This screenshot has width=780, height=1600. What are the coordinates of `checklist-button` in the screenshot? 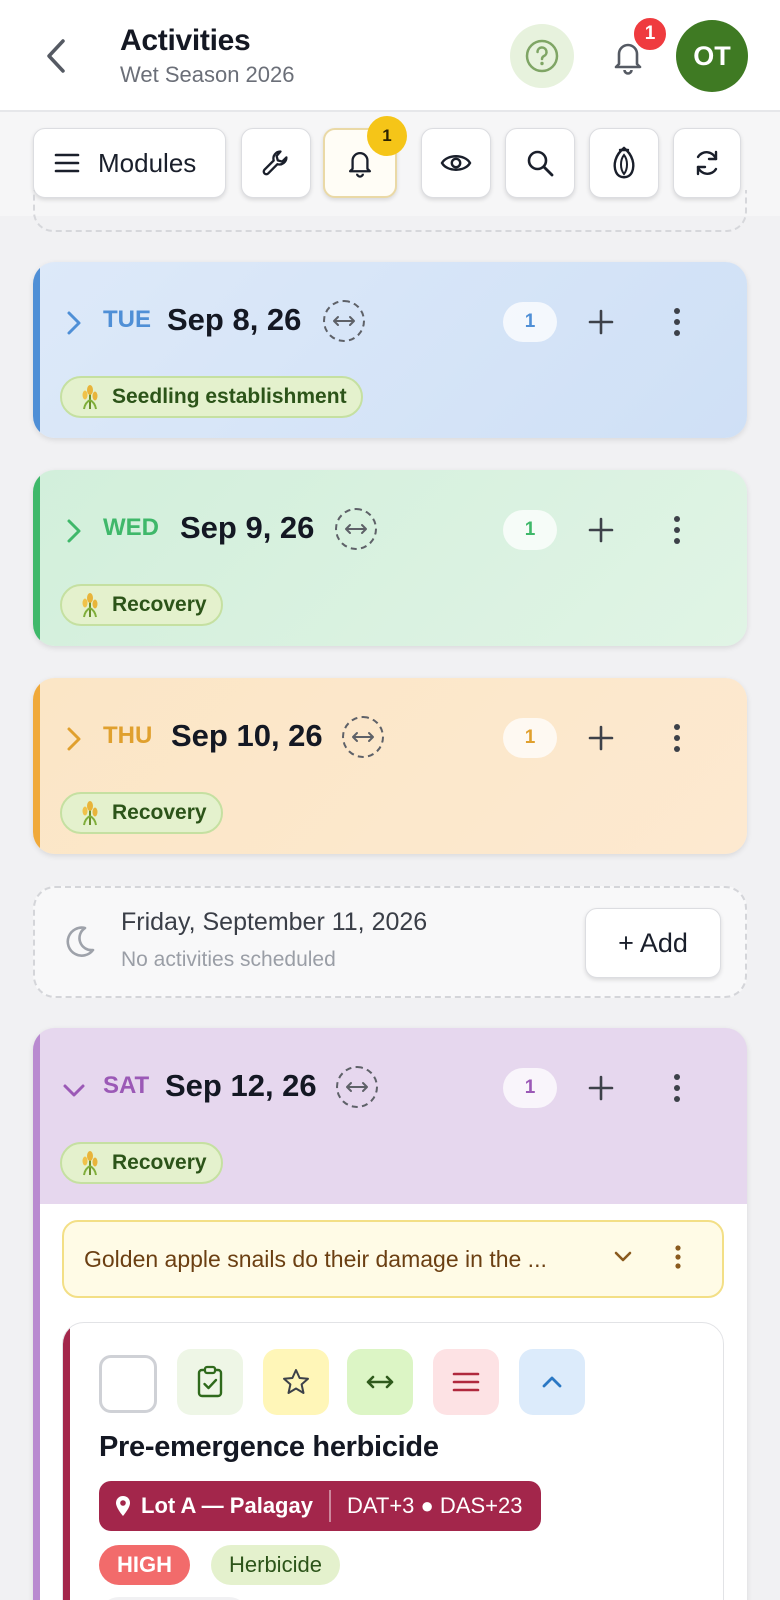 It's located at (210, 1382).